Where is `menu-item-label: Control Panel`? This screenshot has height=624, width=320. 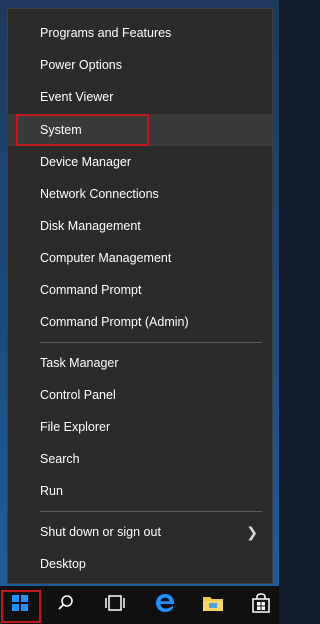 menu-item-label: Control Panel is located at coordinates (78, 395).